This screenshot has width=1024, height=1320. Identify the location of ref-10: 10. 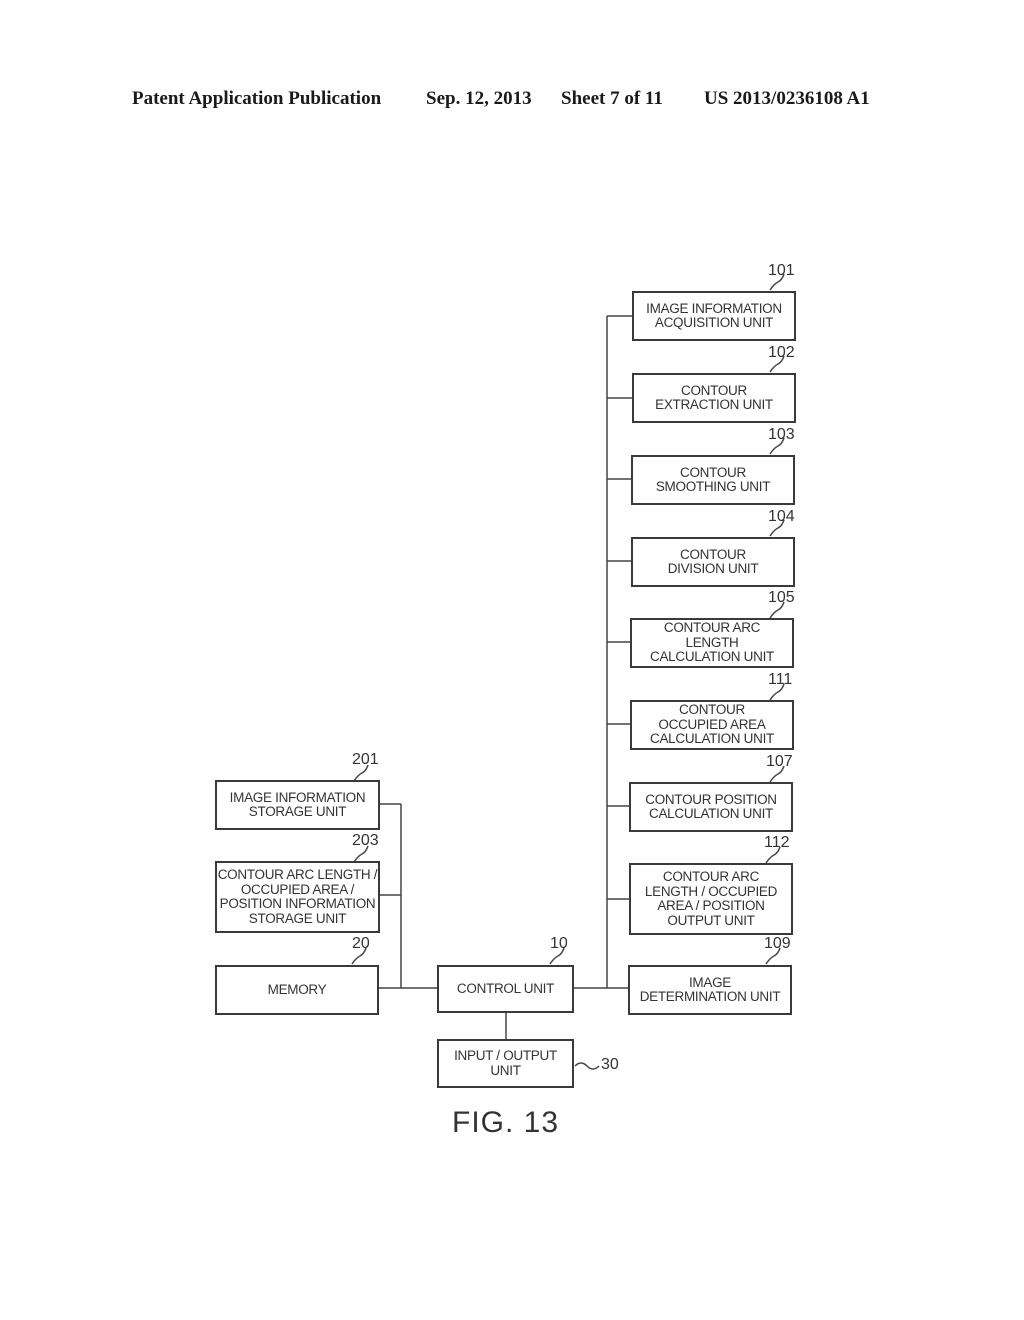
(559, 943).